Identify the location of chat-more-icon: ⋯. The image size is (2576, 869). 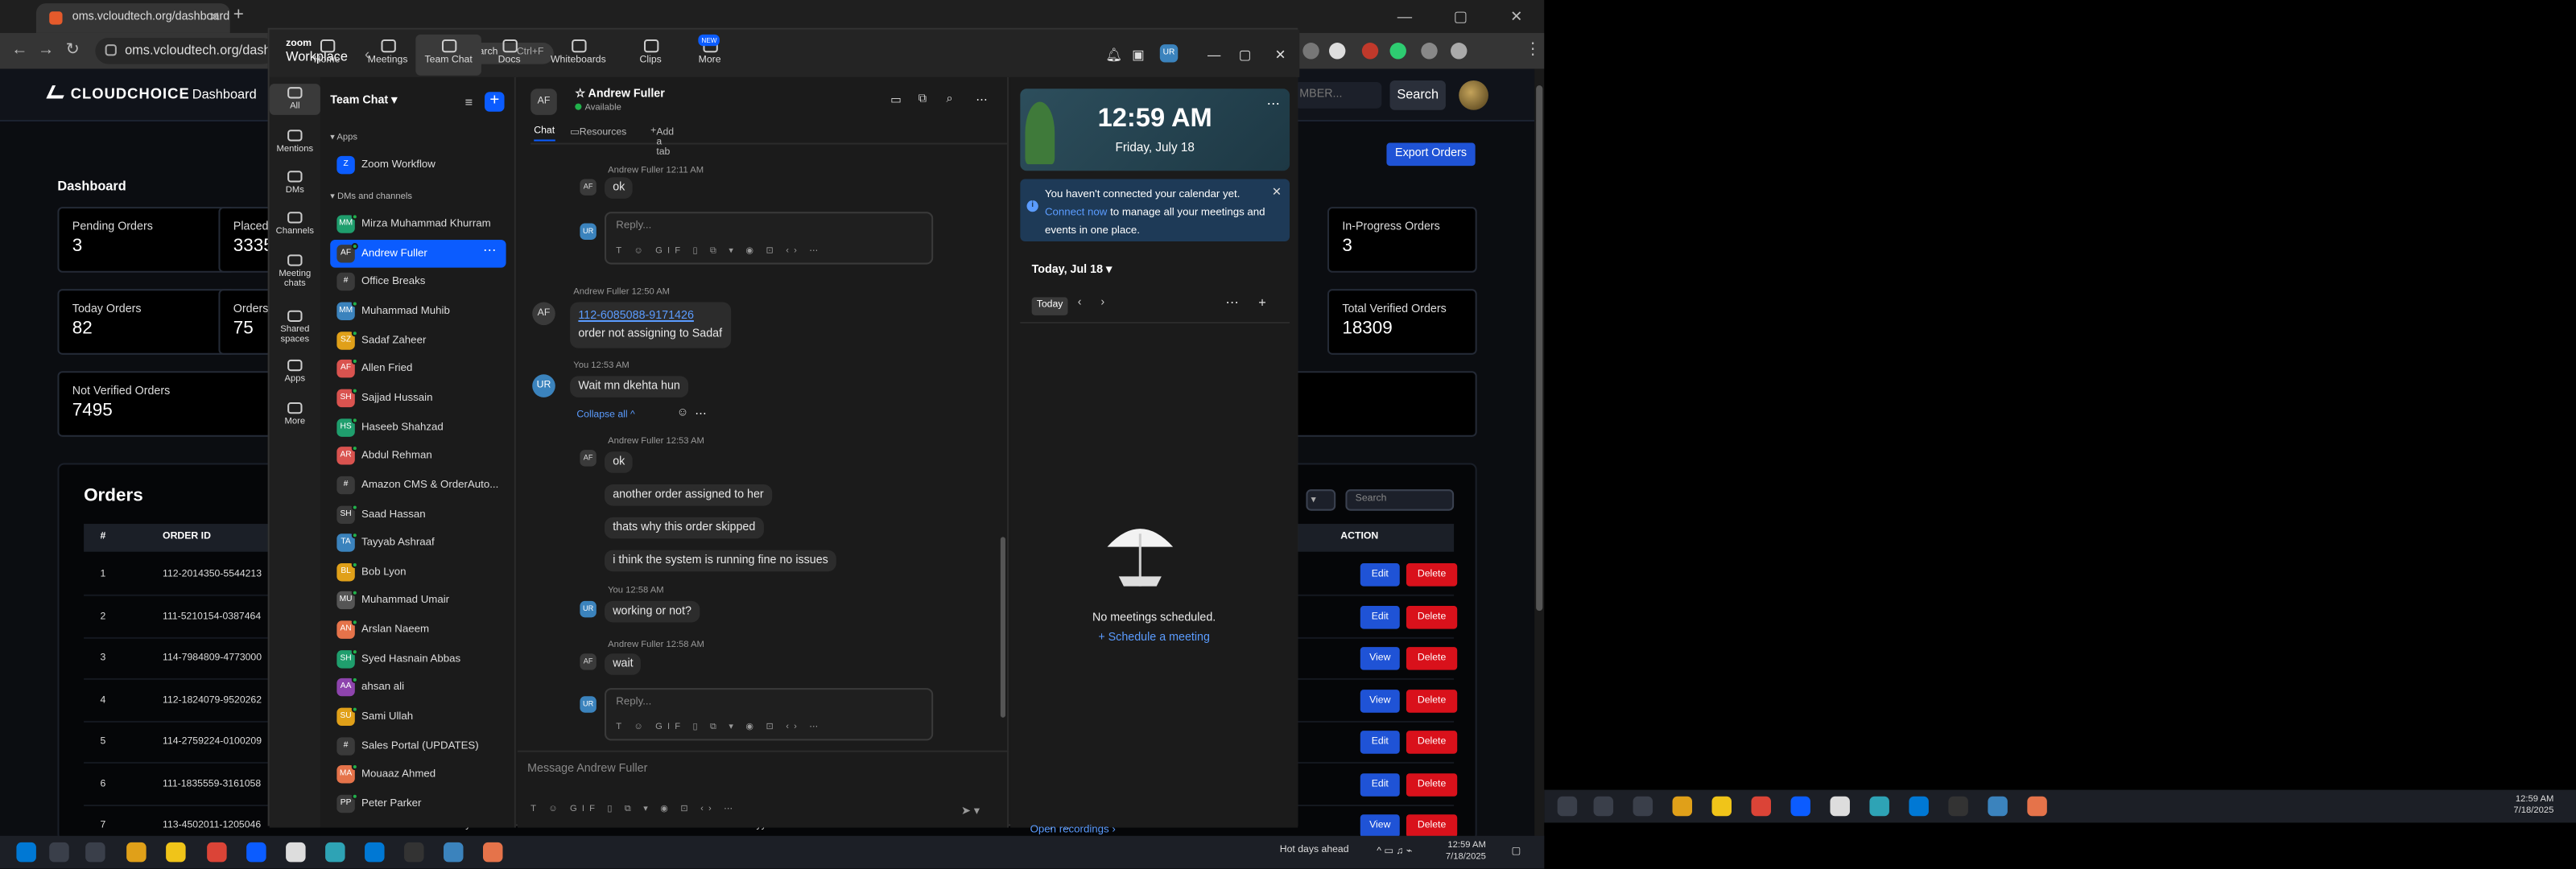
(981, 99).